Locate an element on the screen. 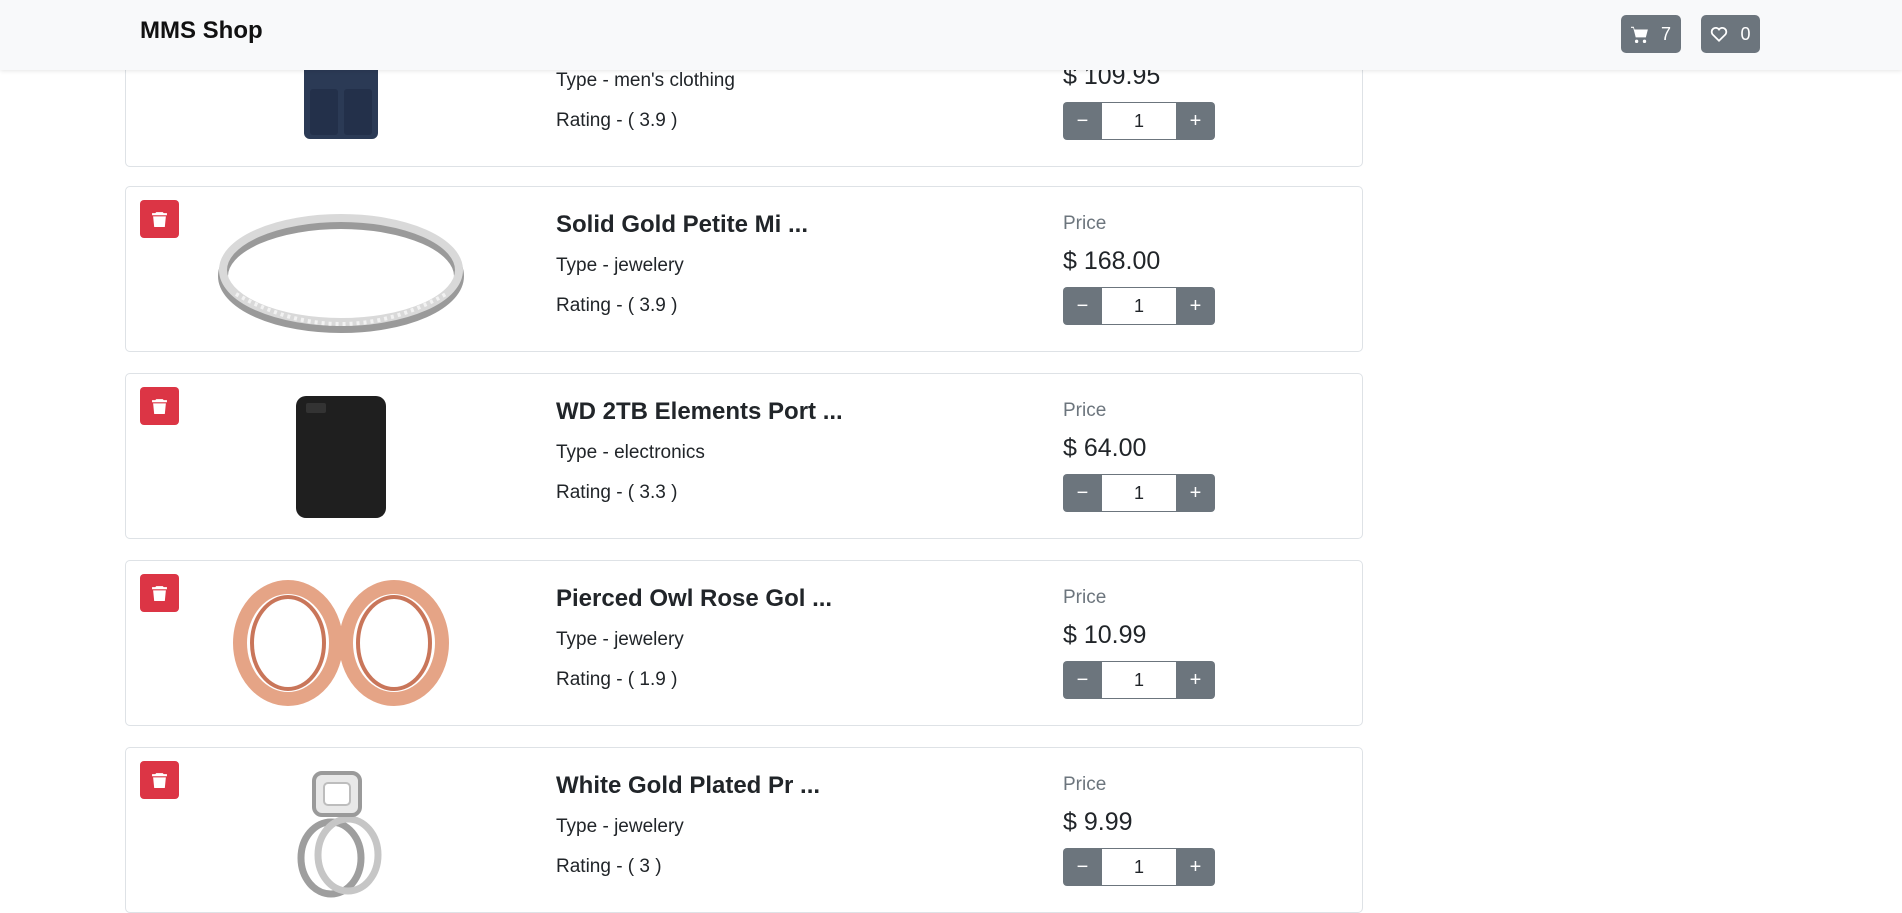 The height and width of the screenshot is (913, 1902). top-navbar: MMS Shop 7 0 is located at coordinates (951, 35).